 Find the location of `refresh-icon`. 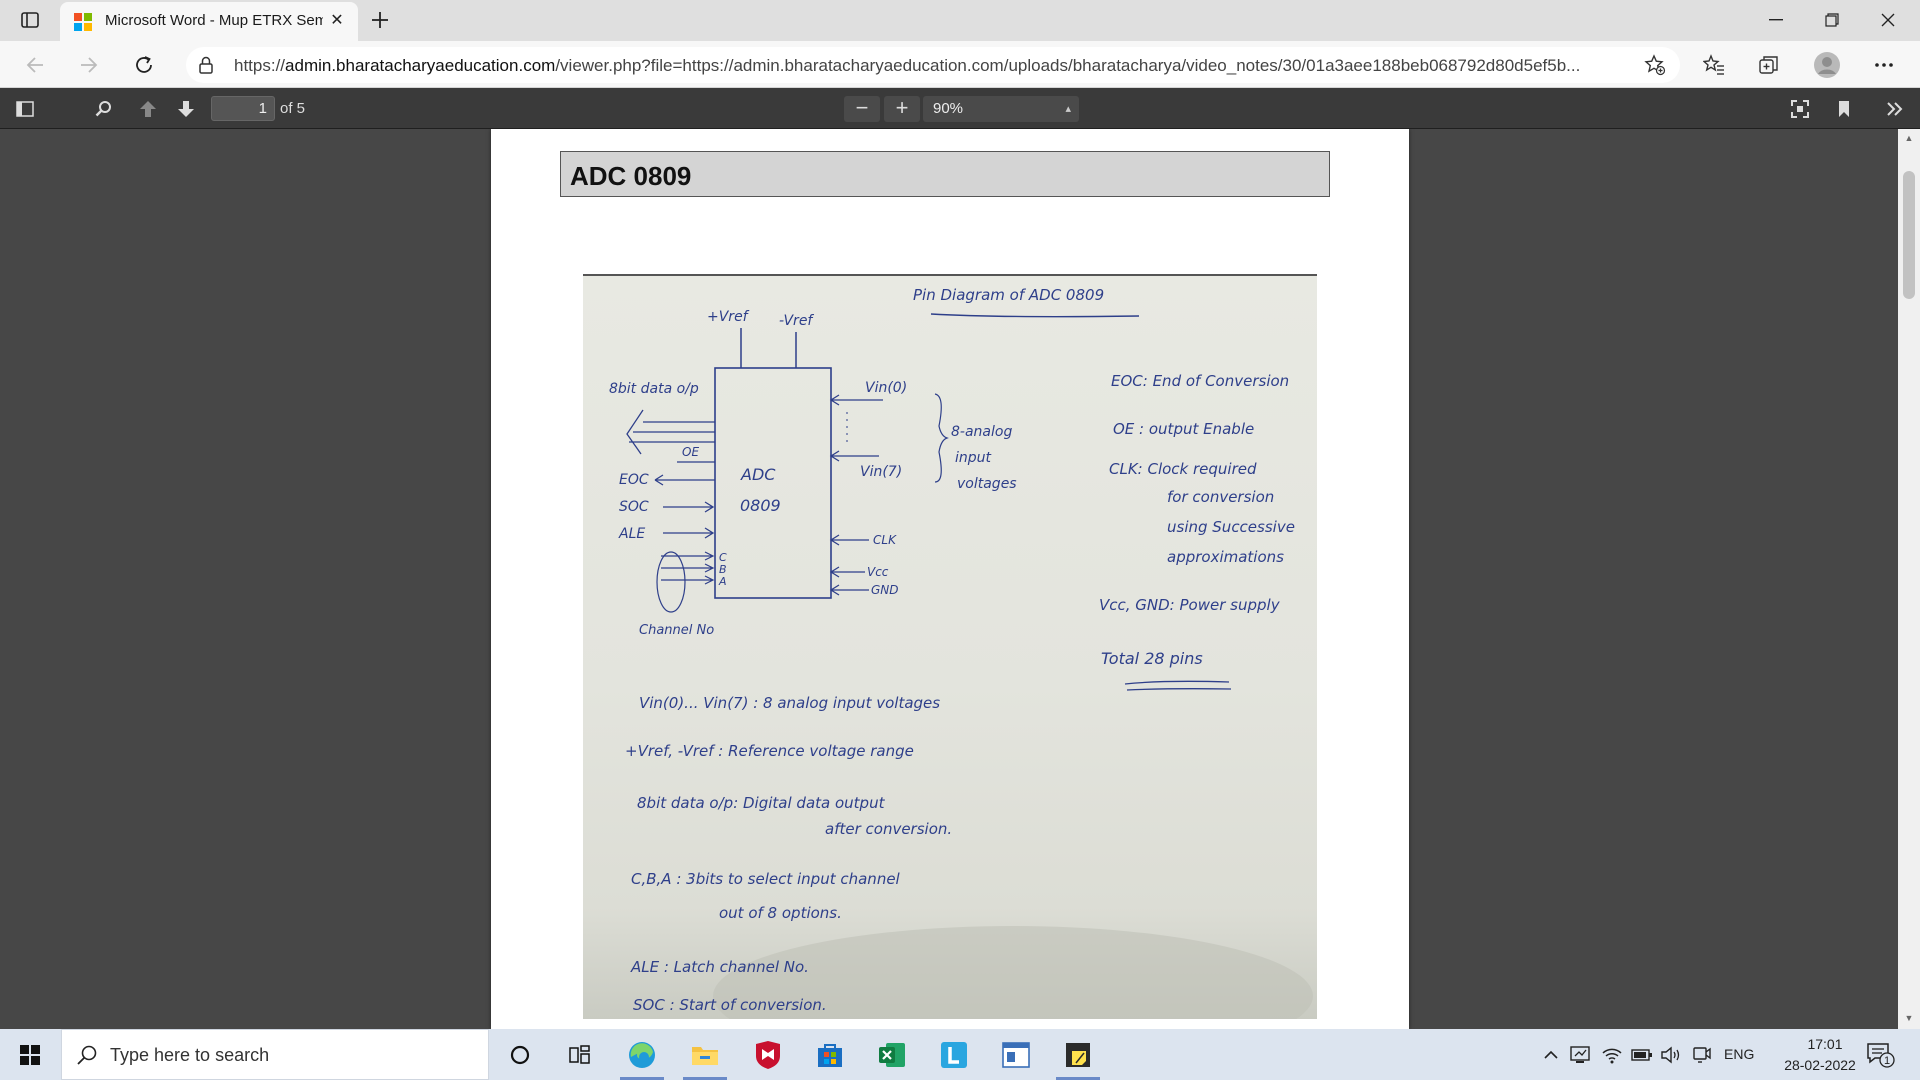

refresh-icon is located at coordinates (144, 65).